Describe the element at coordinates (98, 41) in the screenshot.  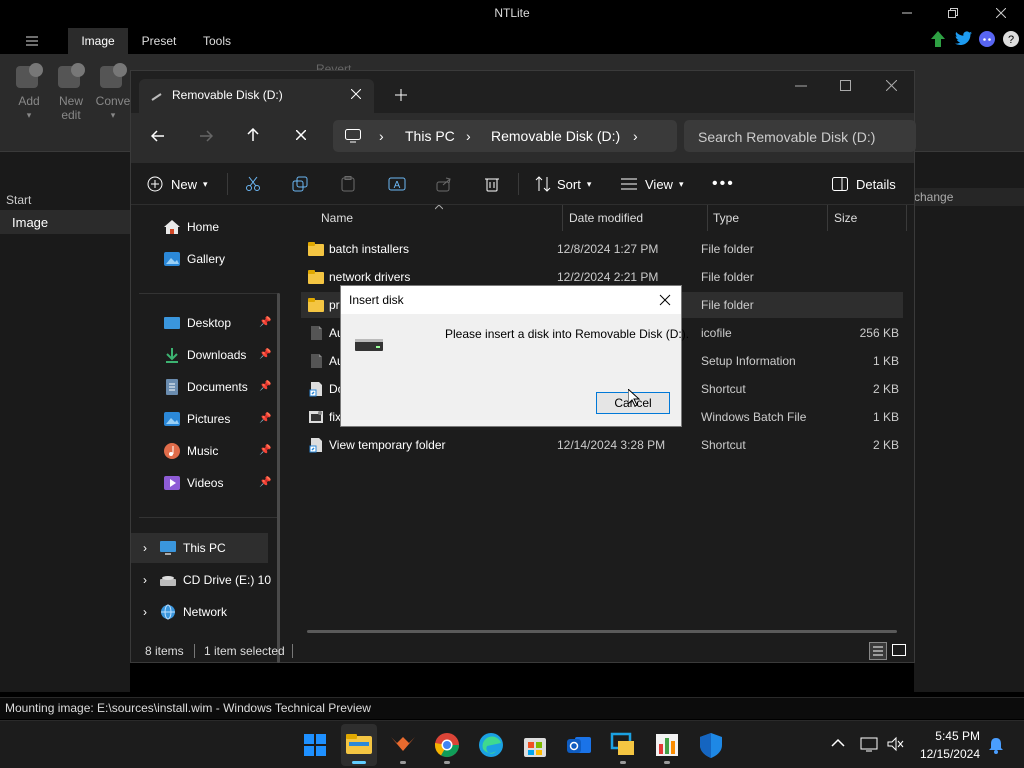
I see `tab-image: Image` at that location.